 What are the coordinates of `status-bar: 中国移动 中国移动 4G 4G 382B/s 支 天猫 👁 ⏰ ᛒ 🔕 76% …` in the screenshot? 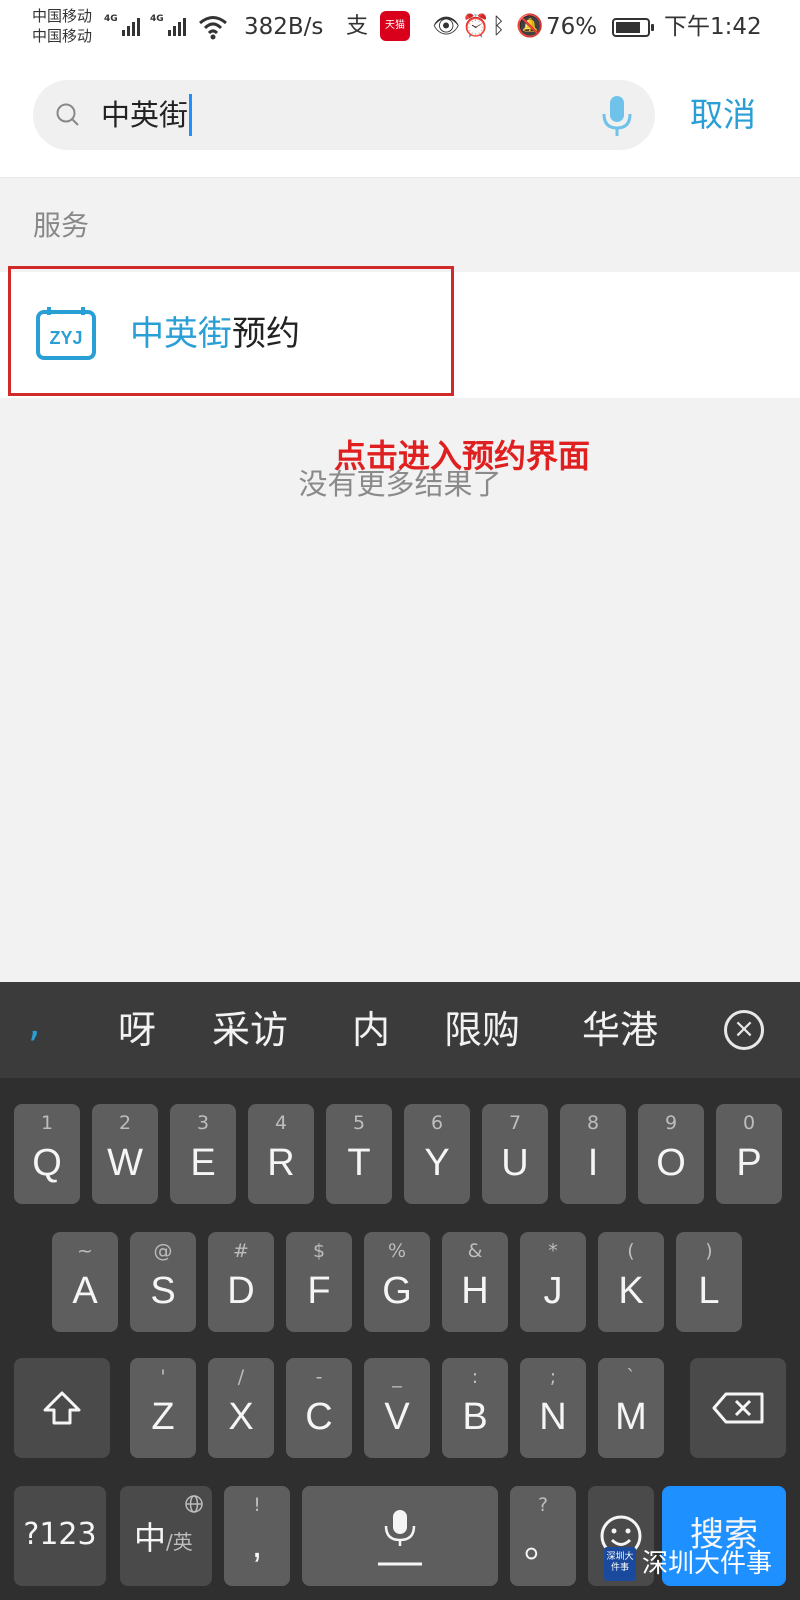 It's located at (400, 27).